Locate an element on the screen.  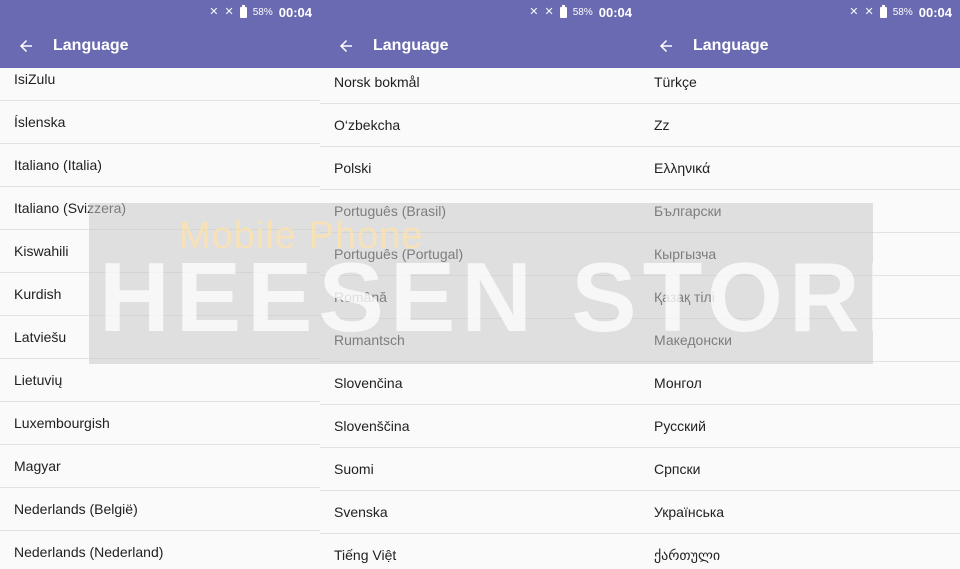
language-item: Polski is located at coordinates (480, 168).